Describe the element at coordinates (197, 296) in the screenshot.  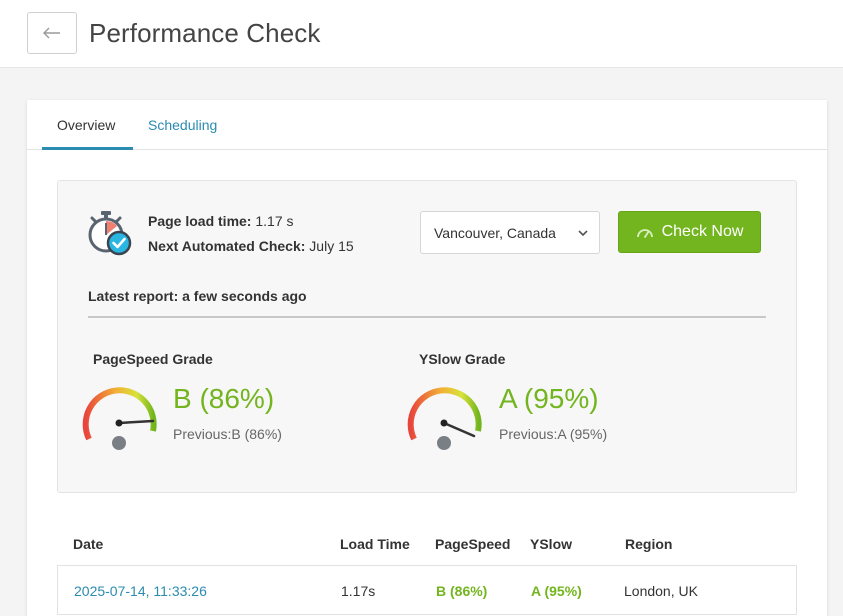
I see `latest-report: Latest report: a few seconds ago` at that location.